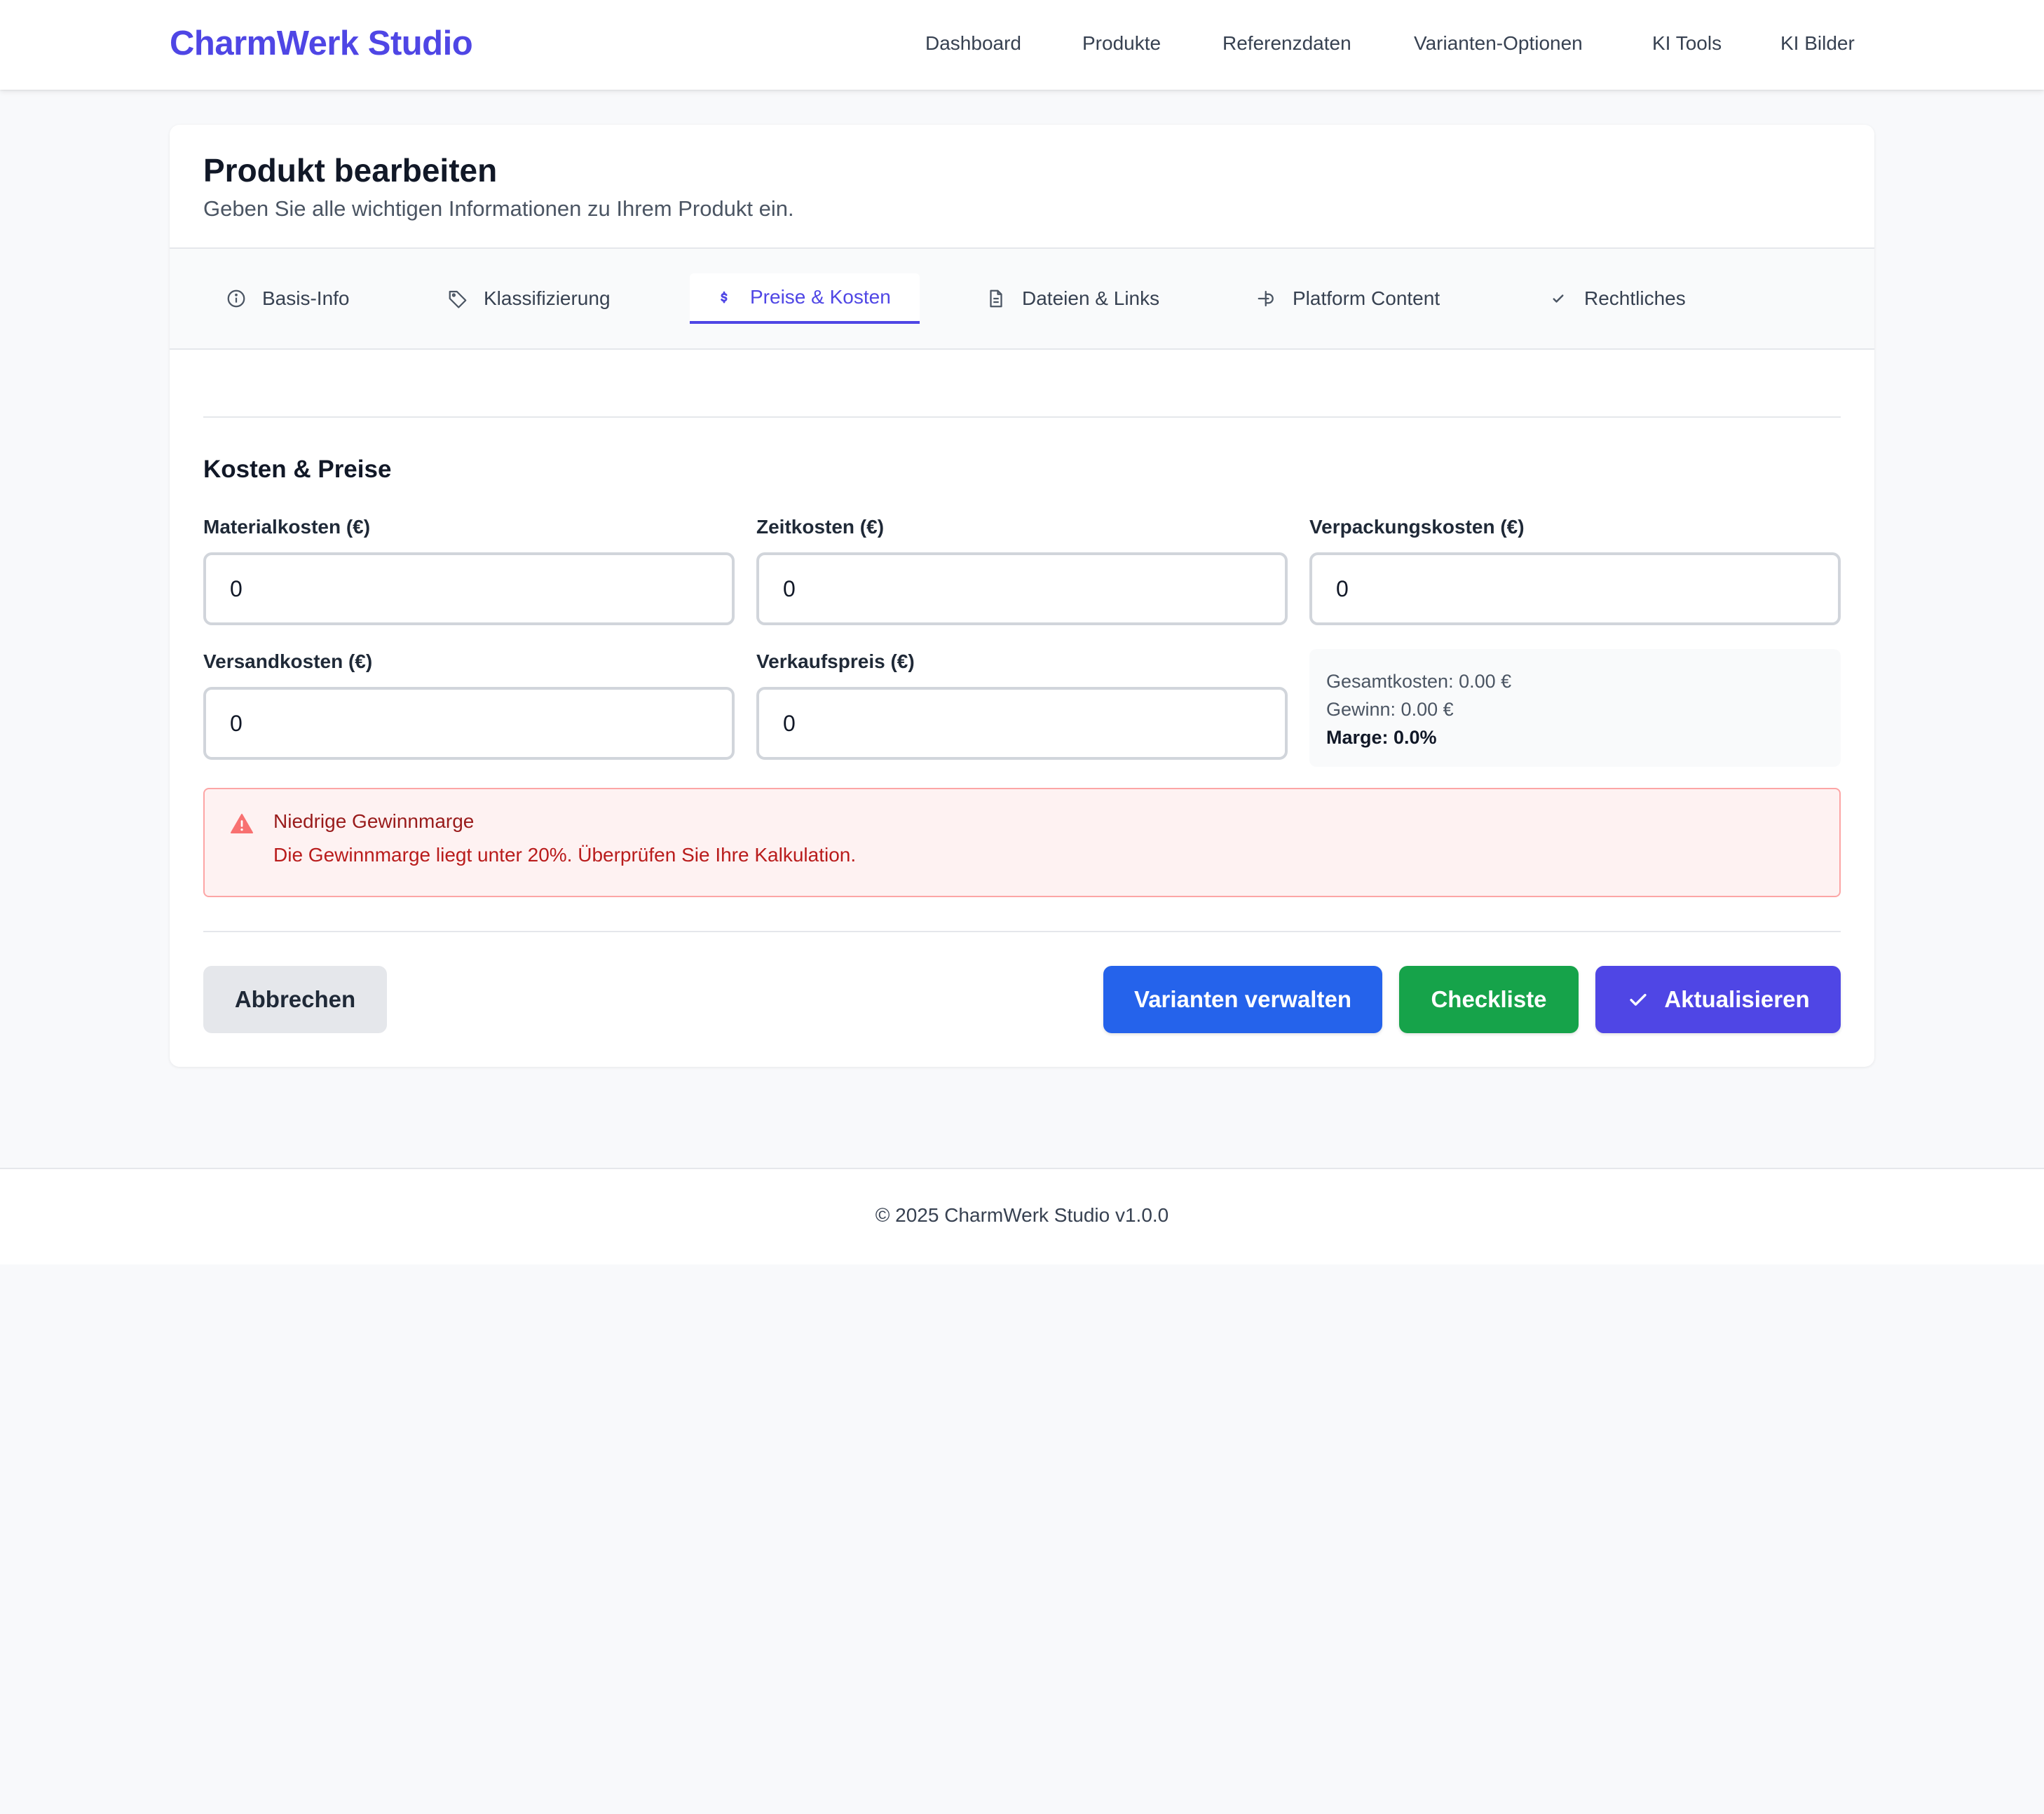 Image resolution: width=2044 pixels, height=1814 pixels. Describe the element at coordinates (1419, 681) in the screenshot. I see `gesamtkosten-value: Gesamtkosten: 0.00 €` at that location.